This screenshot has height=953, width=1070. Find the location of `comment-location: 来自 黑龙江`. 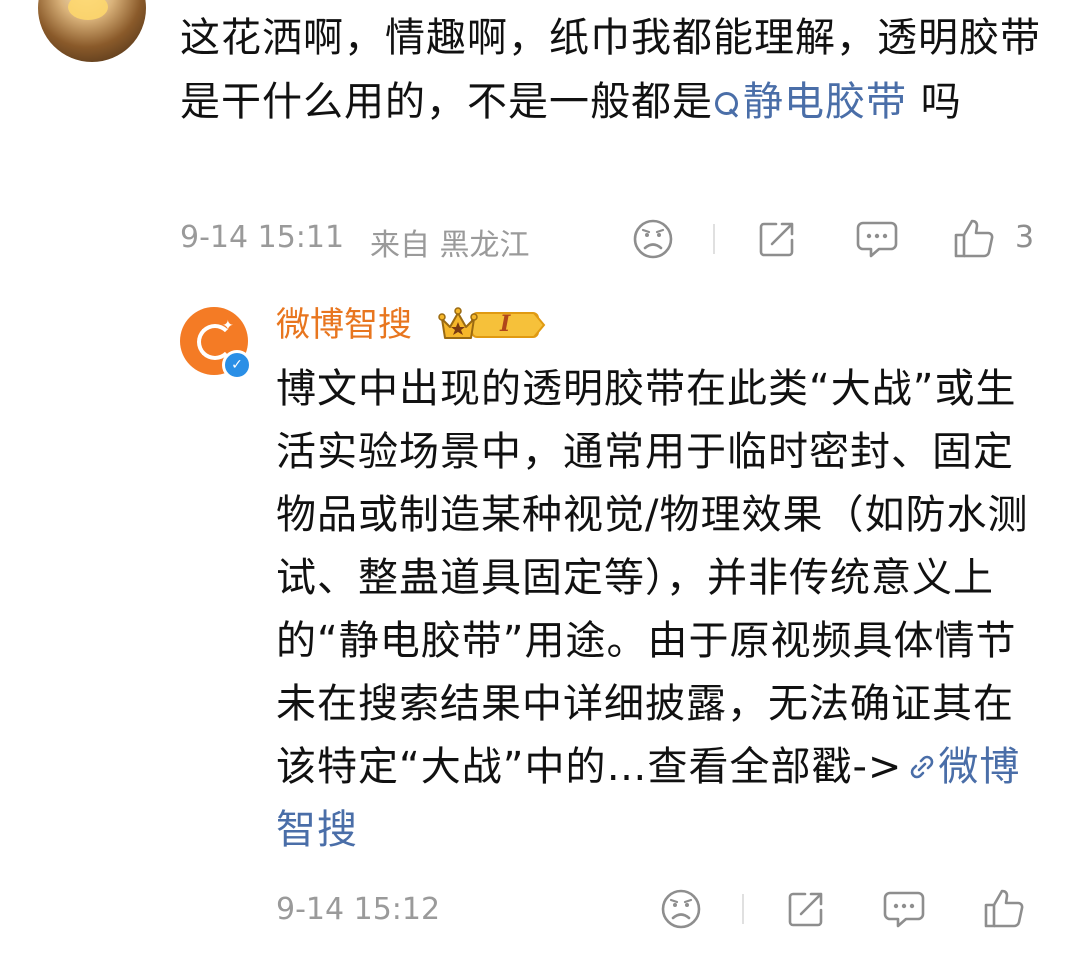

comment-location: 来自 黑龙江 is located at coordinates (450, 245).